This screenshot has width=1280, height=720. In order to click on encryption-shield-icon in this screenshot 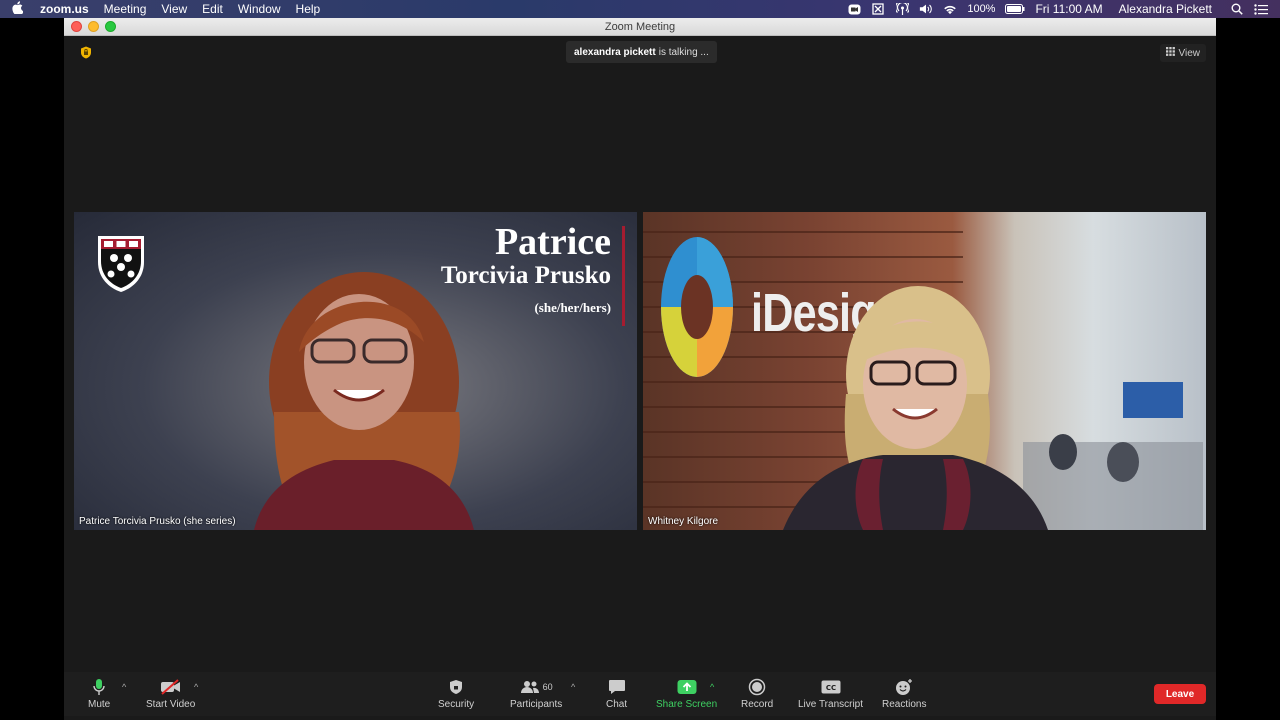, I will do `click(86, 52)`.